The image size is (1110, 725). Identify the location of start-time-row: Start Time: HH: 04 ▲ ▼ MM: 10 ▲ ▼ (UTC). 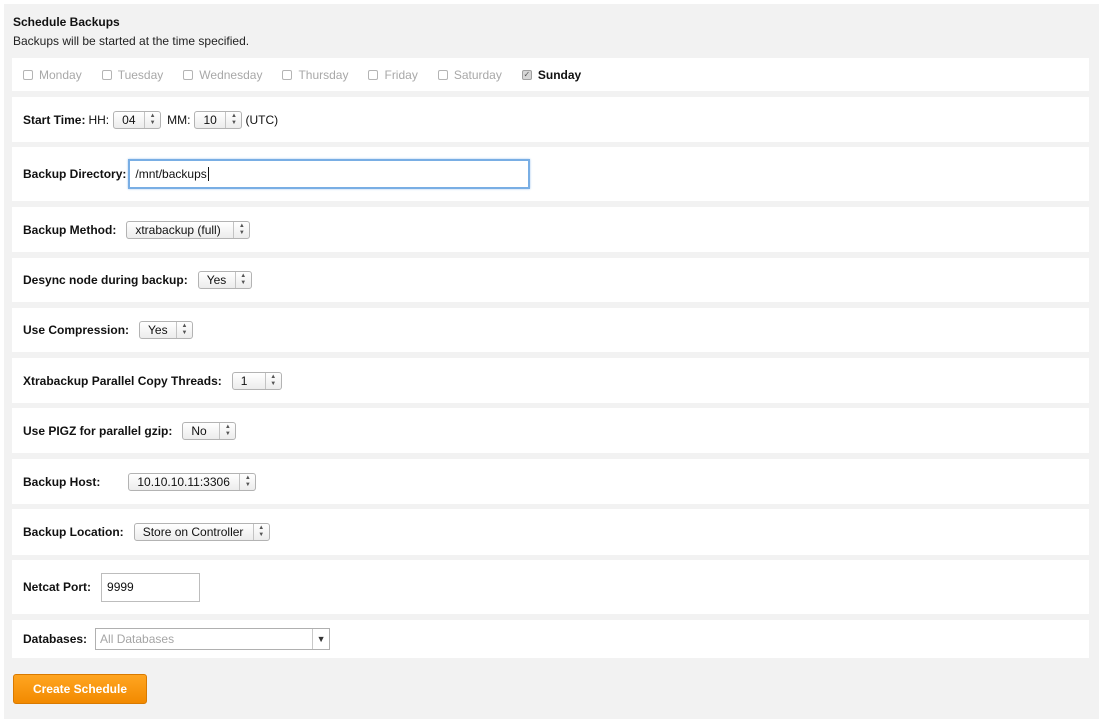
(550, 119).